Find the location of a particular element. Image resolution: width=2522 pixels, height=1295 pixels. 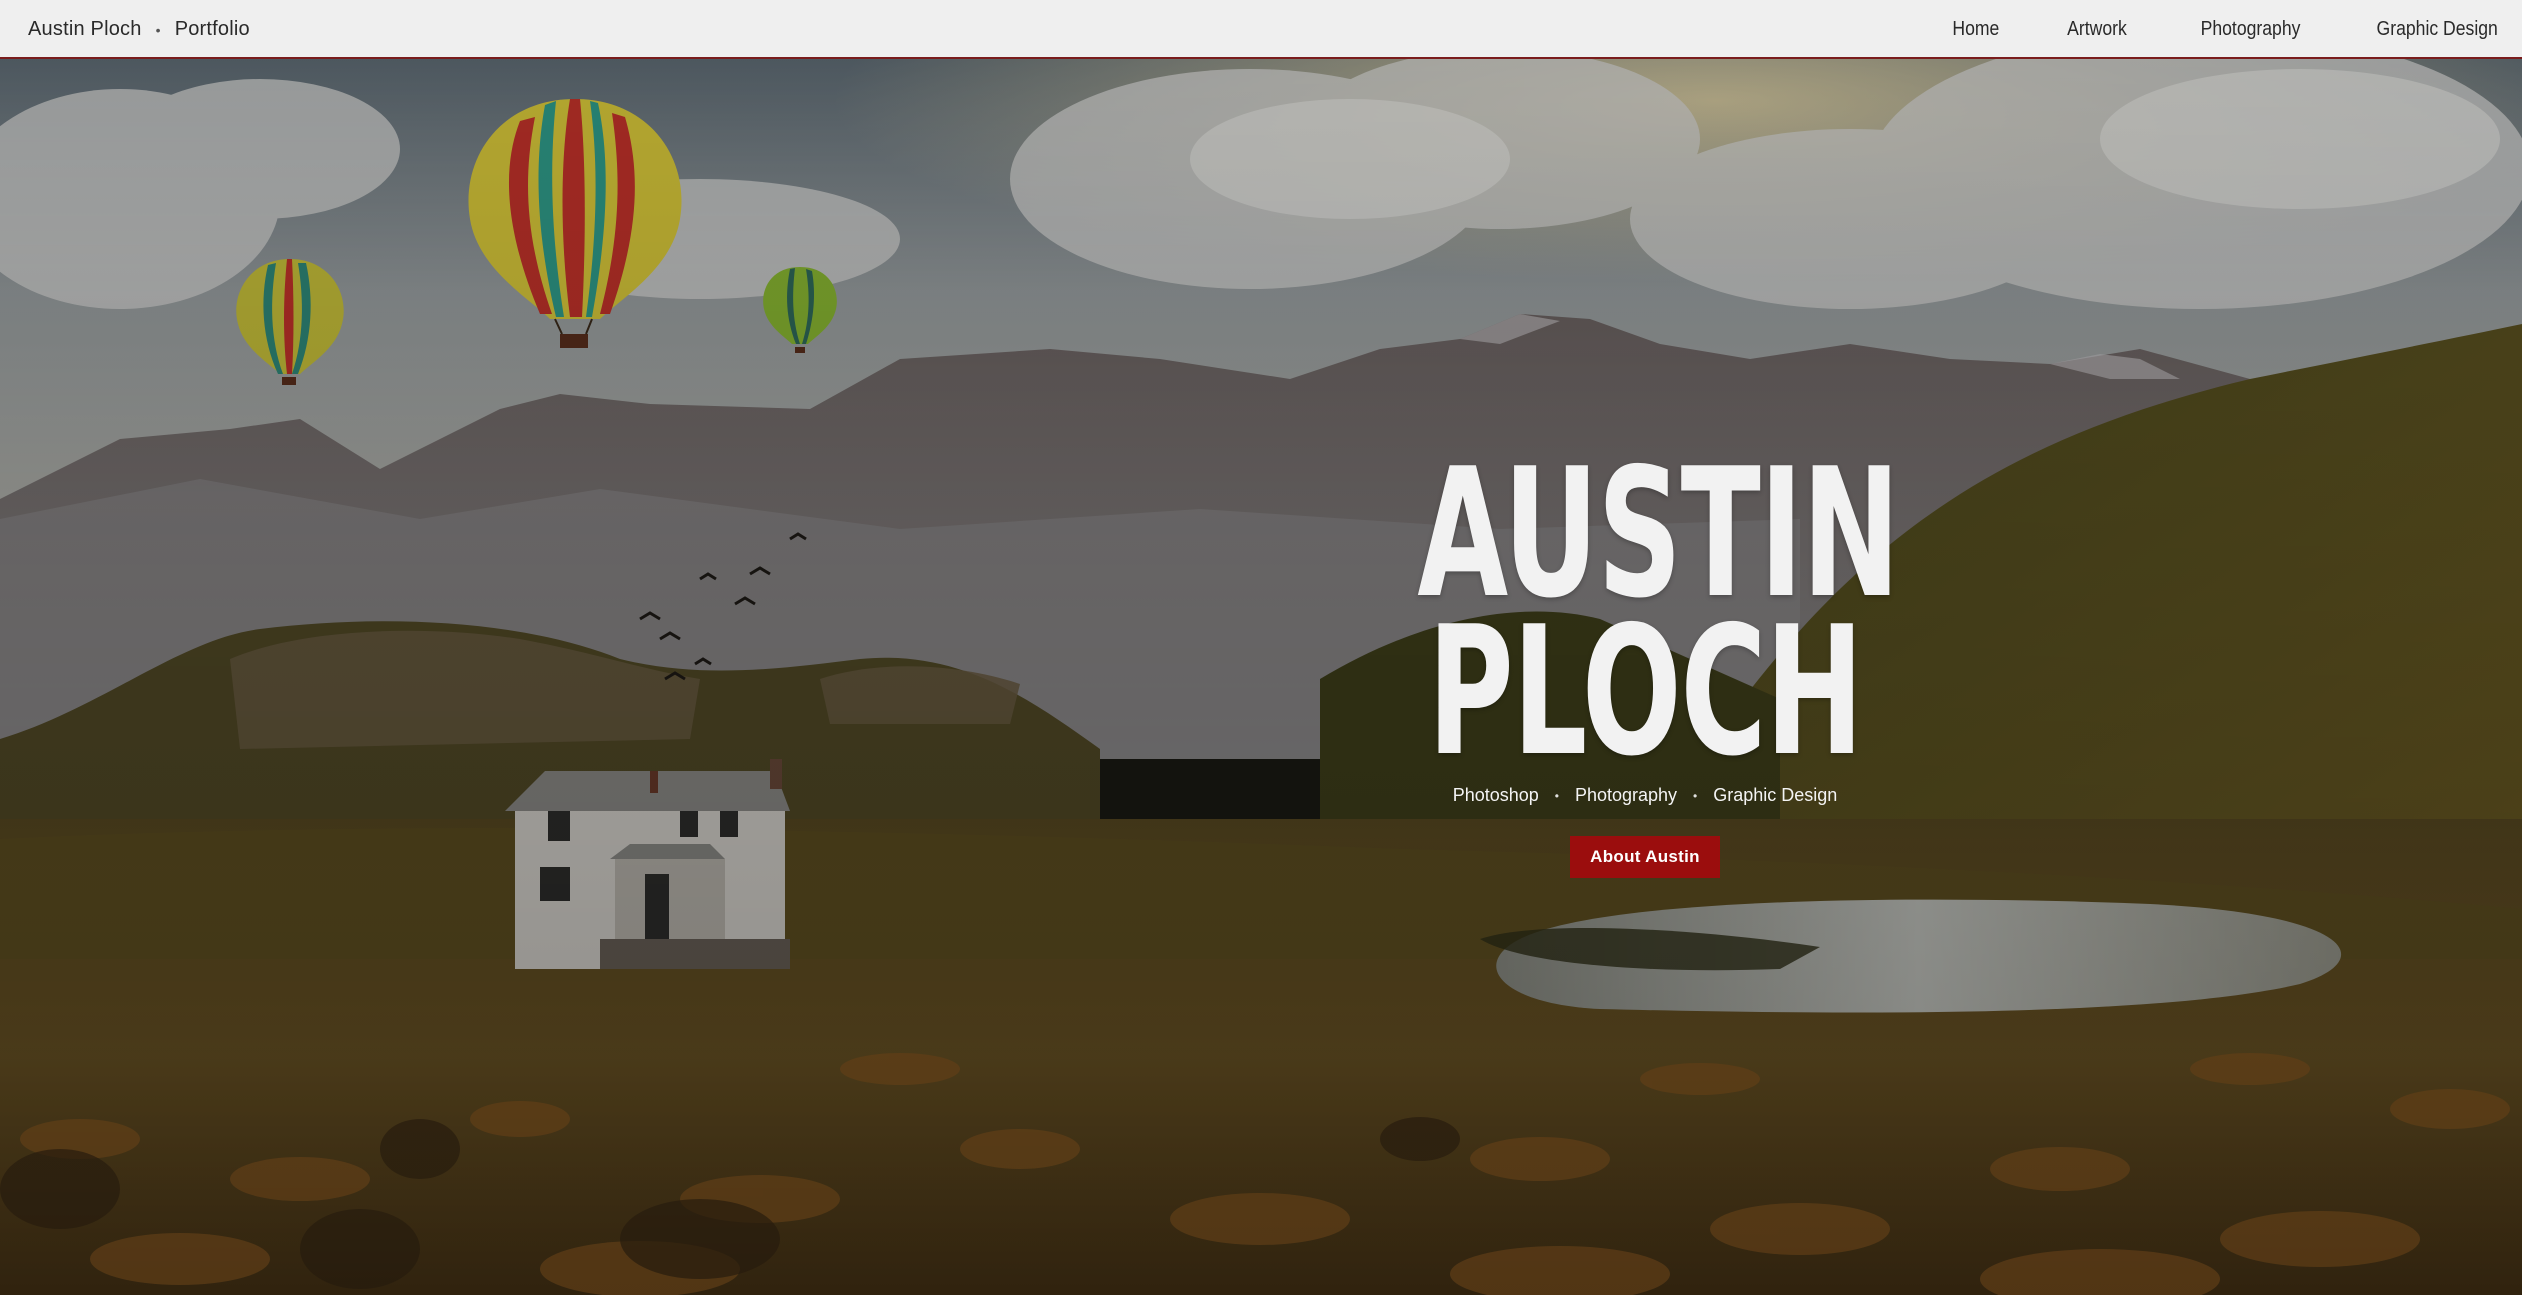

nav-home: Home is located at coordinates (1975, 29).